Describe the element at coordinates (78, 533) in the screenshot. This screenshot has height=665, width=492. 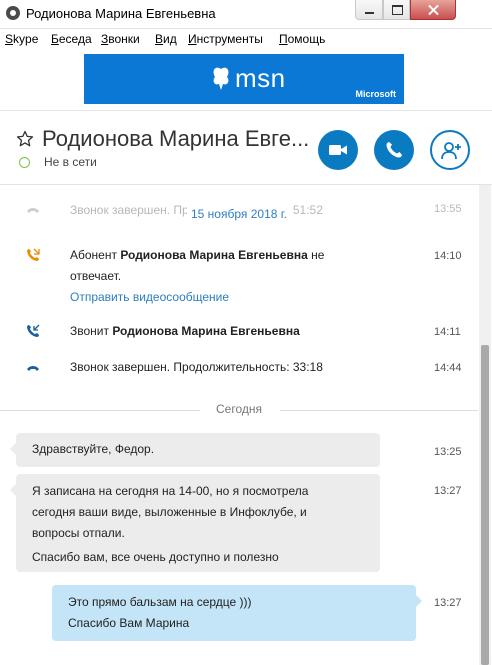
I see `message-text: вопросы отпали.` at that location.